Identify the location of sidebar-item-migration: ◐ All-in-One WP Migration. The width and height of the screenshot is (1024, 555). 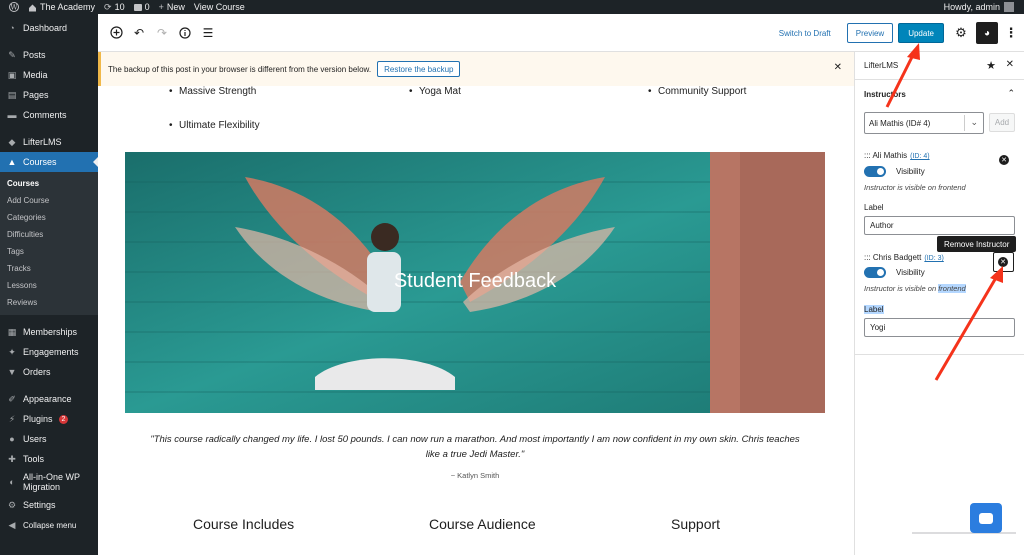
(49, 482).